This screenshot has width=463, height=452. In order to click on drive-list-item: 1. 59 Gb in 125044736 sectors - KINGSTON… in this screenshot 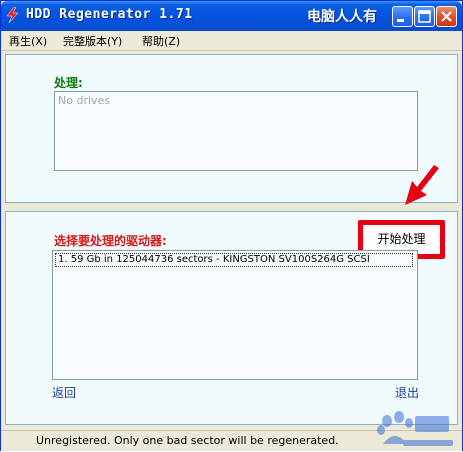, I will do `click(234, 260)`.